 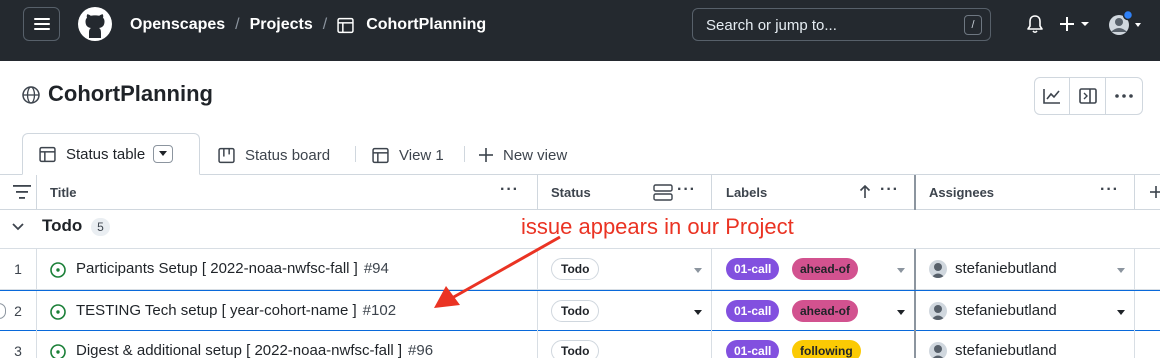 I want to click on insights-button, so click(x=1053, y=96).